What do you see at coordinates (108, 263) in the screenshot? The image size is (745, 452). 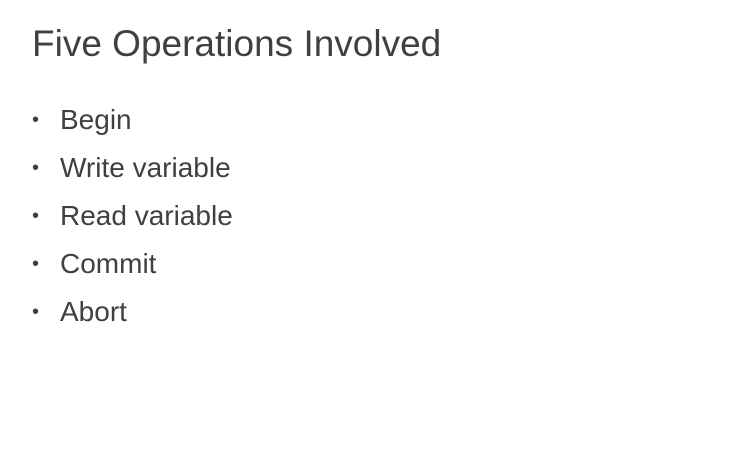 I see `list-item-label: Commit` at bounding box center [108, 263].